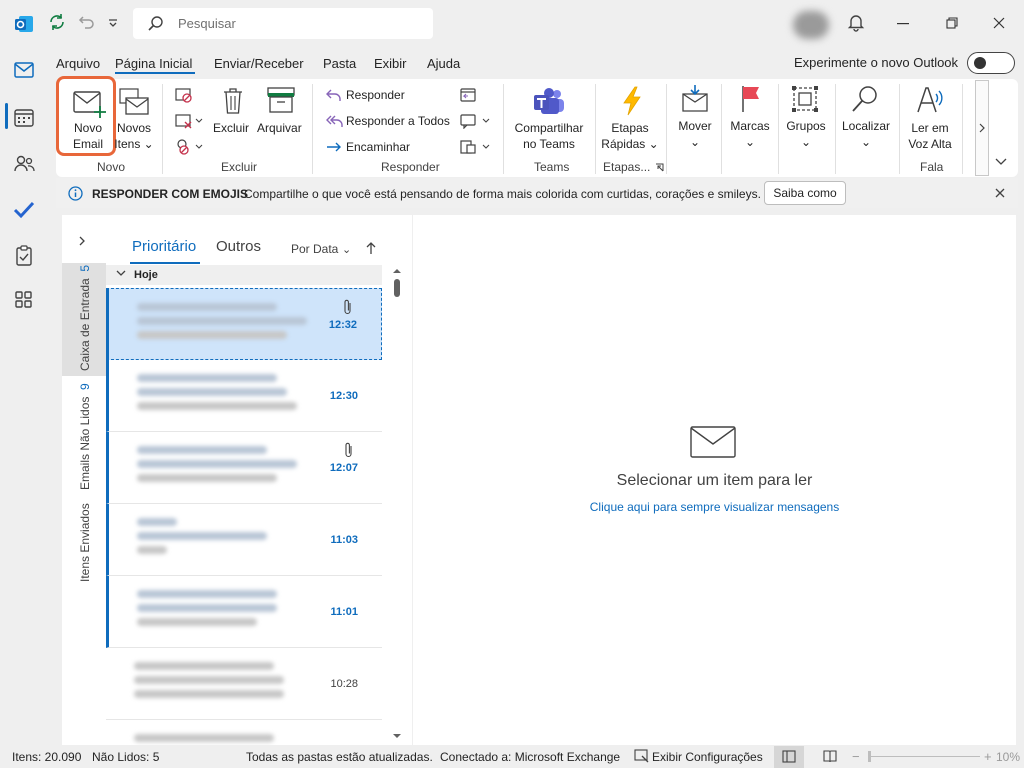 The height and width of the screenshot is (768, 1024). I want to click on list-item, so click(244, 732).